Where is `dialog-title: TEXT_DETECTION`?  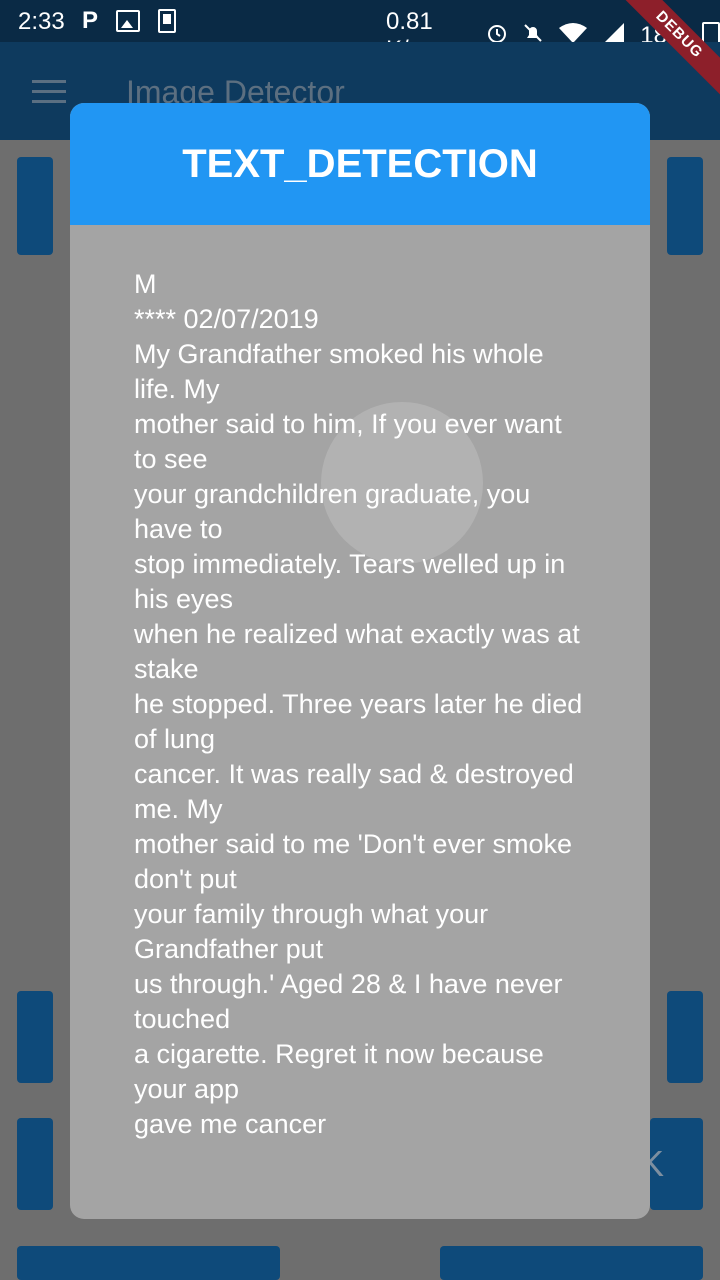
dialog-title: TEXT_DETECTION is located at coordinates (360, 164).